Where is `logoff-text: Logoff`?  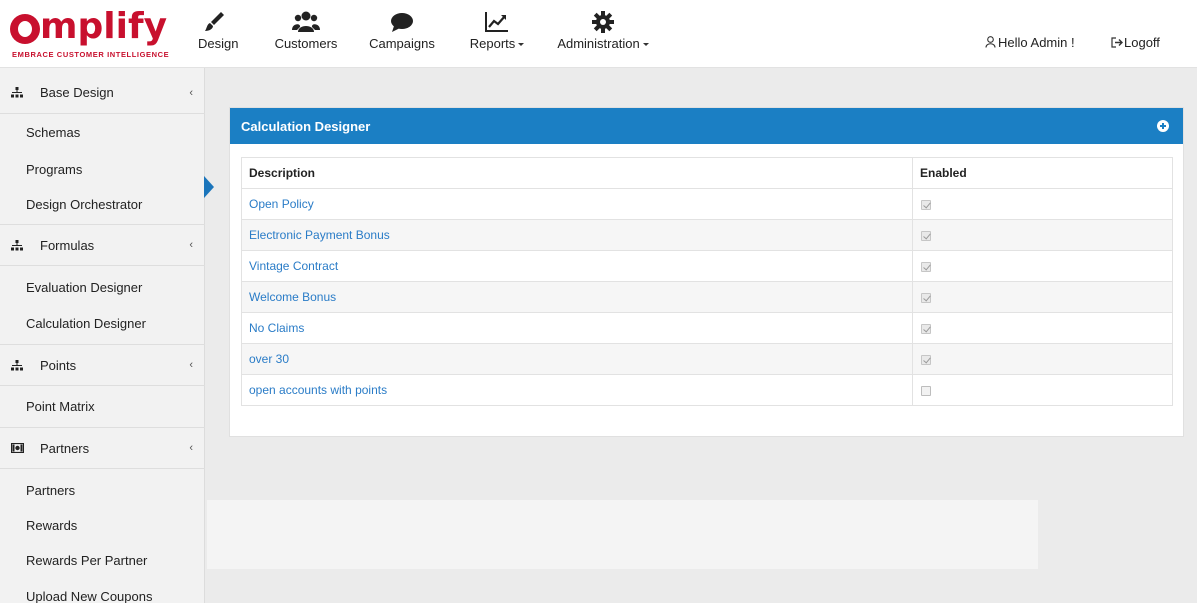 logoff-text: Logoff is located at coordinates (1142, 42).